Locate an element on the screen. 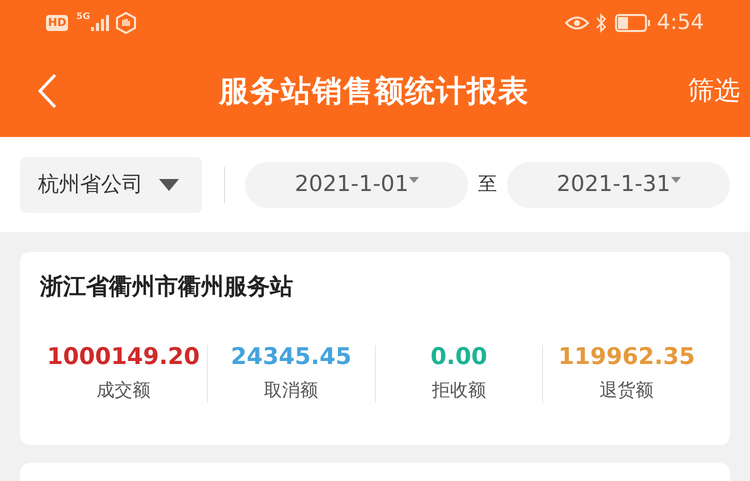 Image resolution: width=750 pixels, height=481 pixels. start-date-picker: 2021-1-01 is located at coordinates (356, 185).